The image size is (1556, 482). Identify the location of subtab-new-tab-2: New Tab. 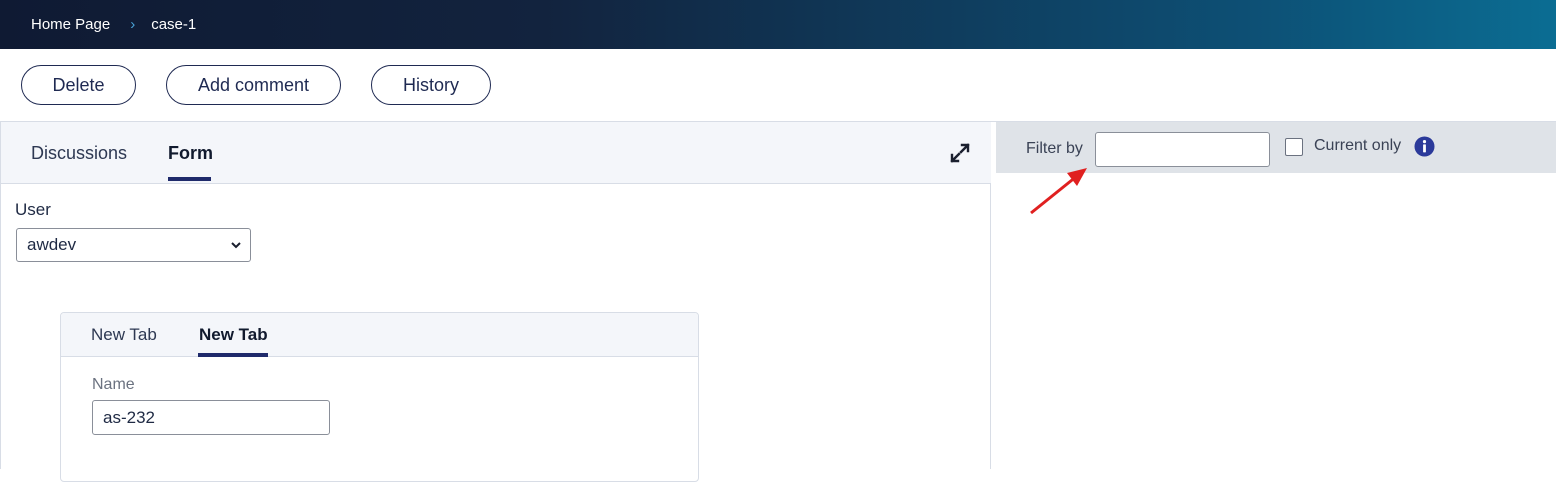
(233, 335).